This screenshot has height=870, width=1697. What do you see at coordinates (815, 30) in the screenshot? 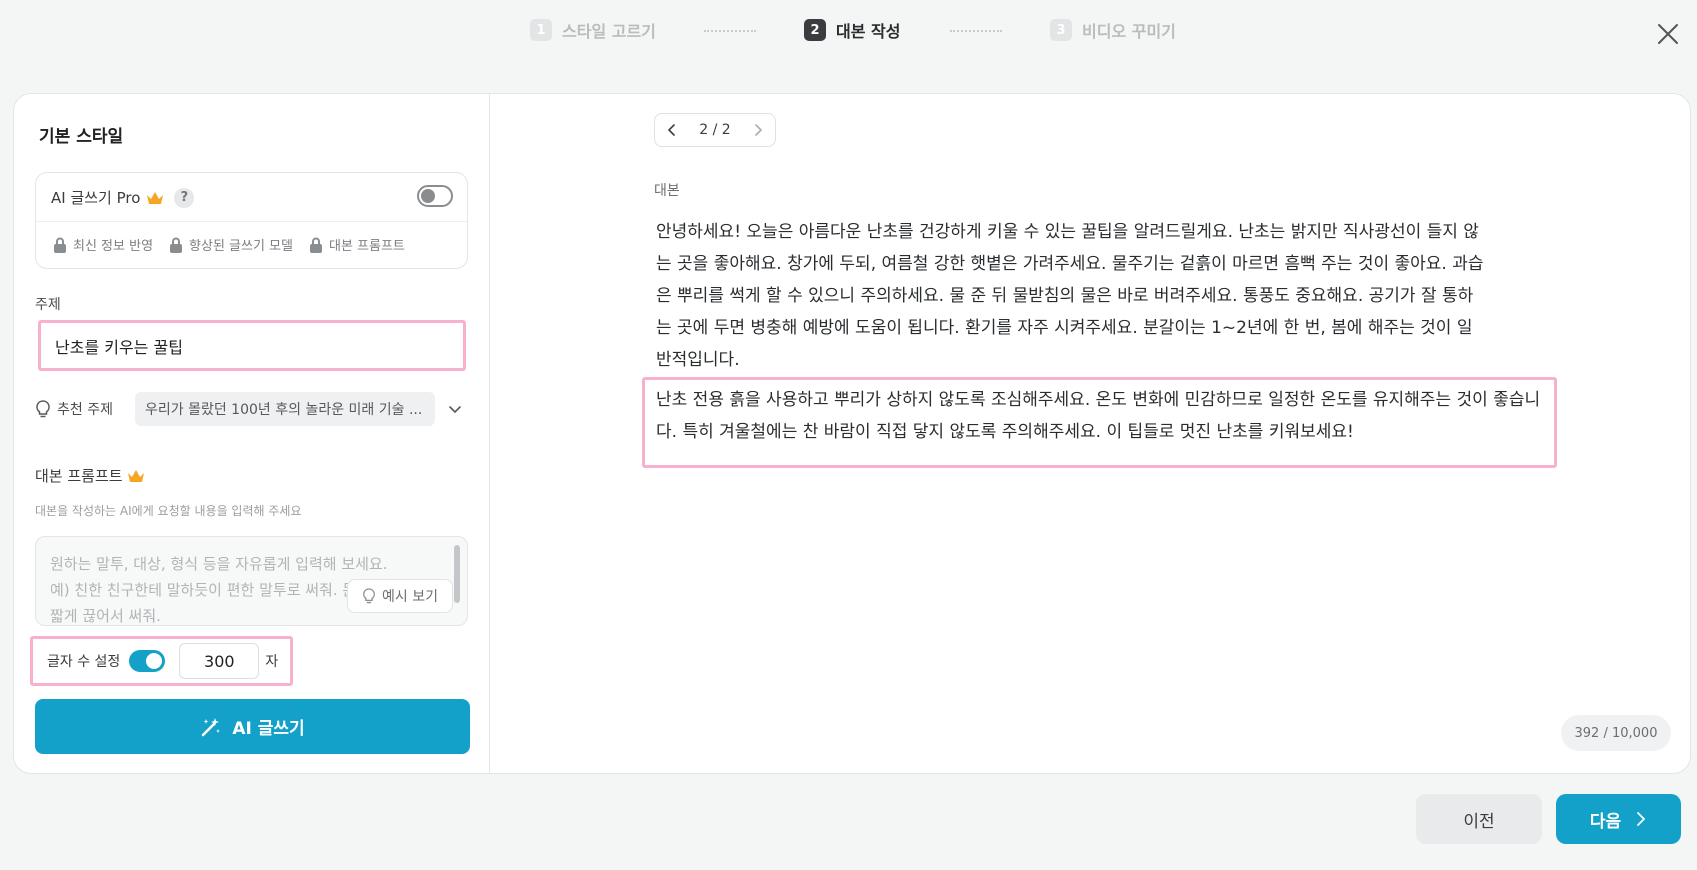
I see `step-number: 2` at bounding box center [815, 30].